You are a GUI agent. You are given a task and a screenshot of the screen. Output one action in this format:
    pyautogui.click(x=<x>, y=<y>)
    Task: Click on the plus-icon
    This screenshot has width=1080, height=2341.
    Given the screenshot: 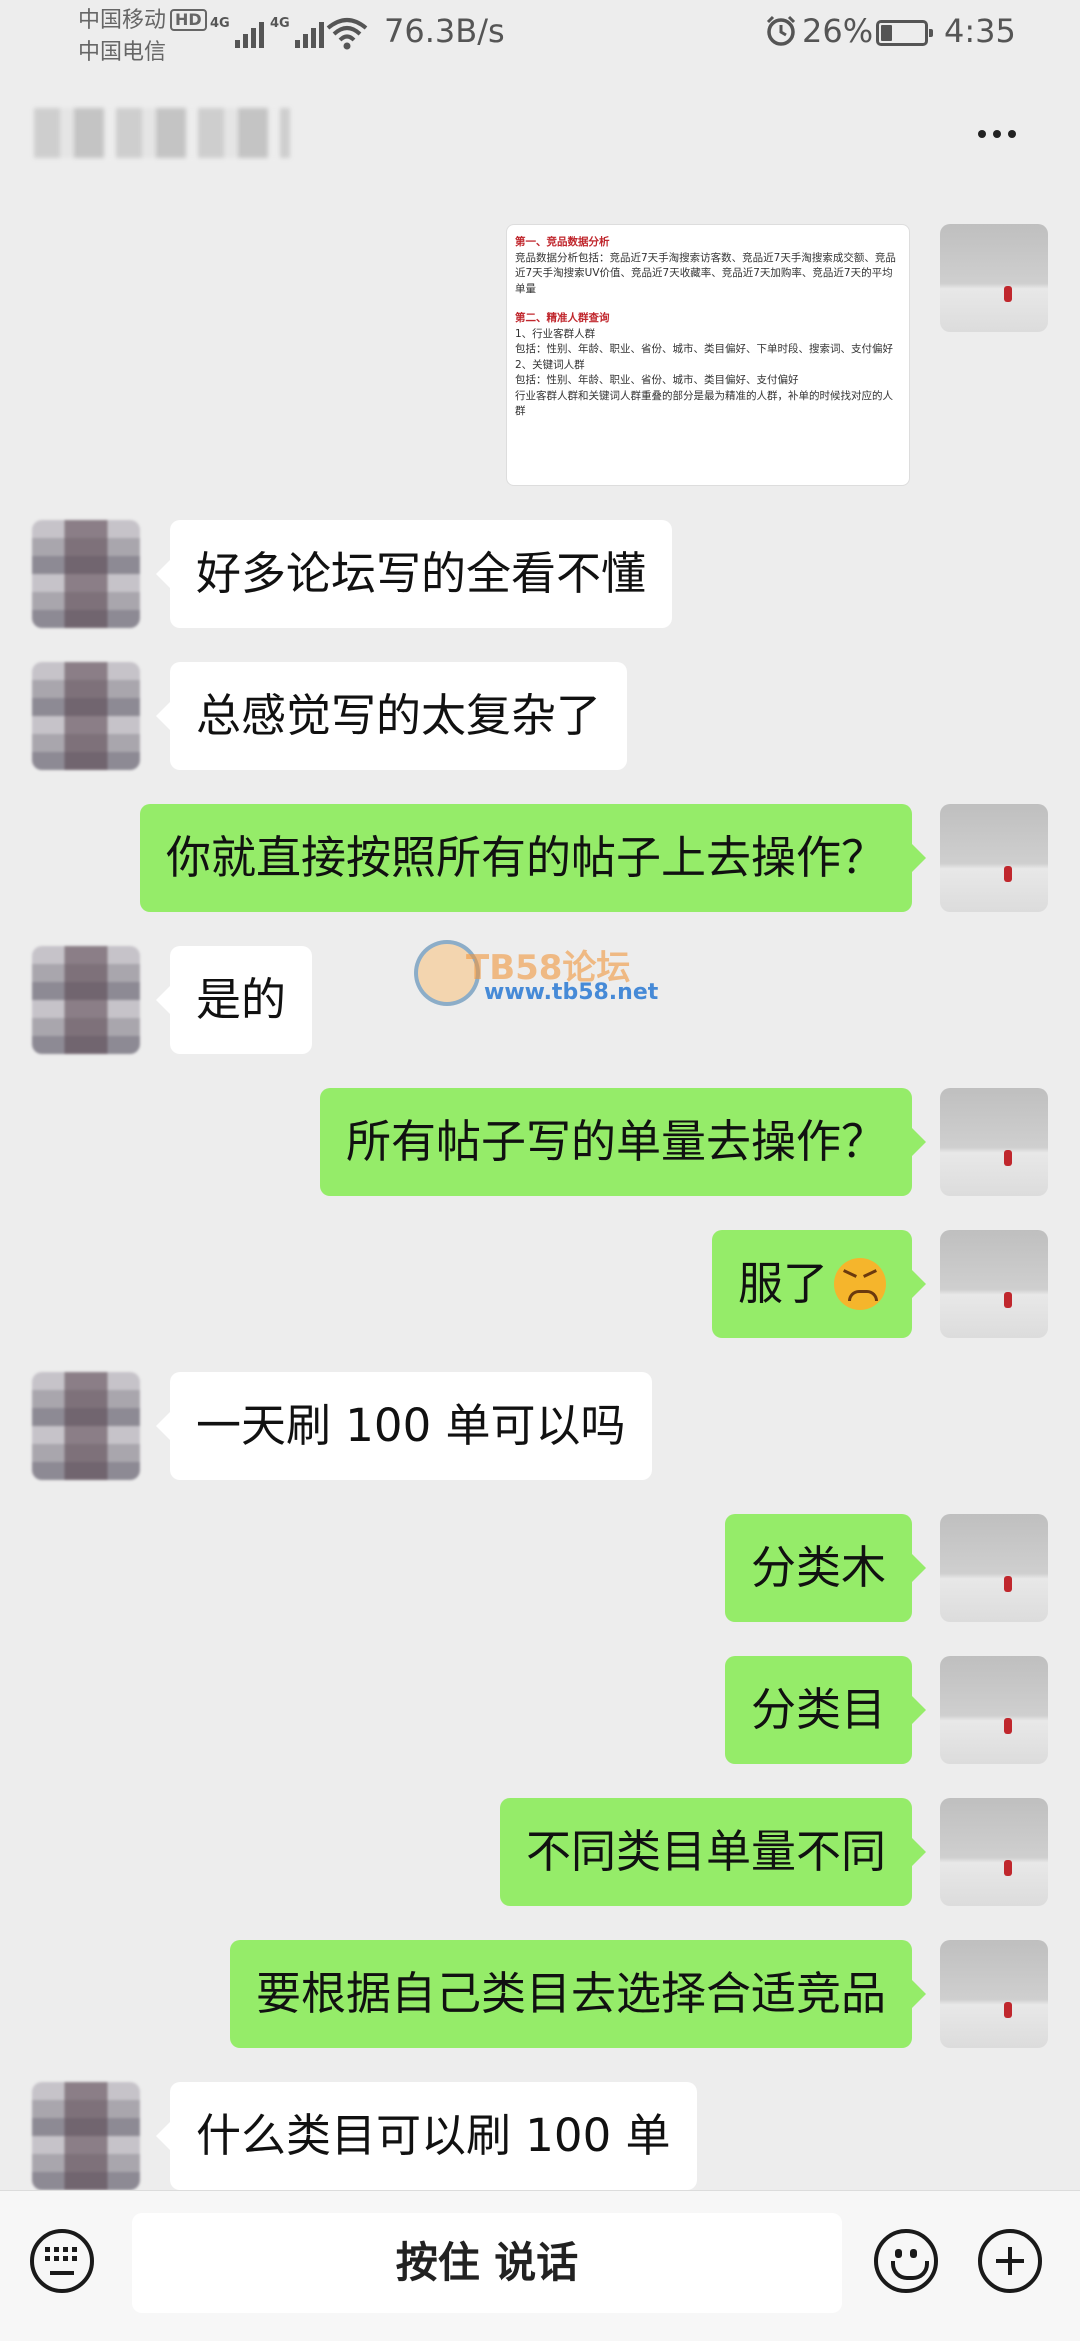 What is the action you would take?
    pyautogui.click(x=1010, y=2261)
    